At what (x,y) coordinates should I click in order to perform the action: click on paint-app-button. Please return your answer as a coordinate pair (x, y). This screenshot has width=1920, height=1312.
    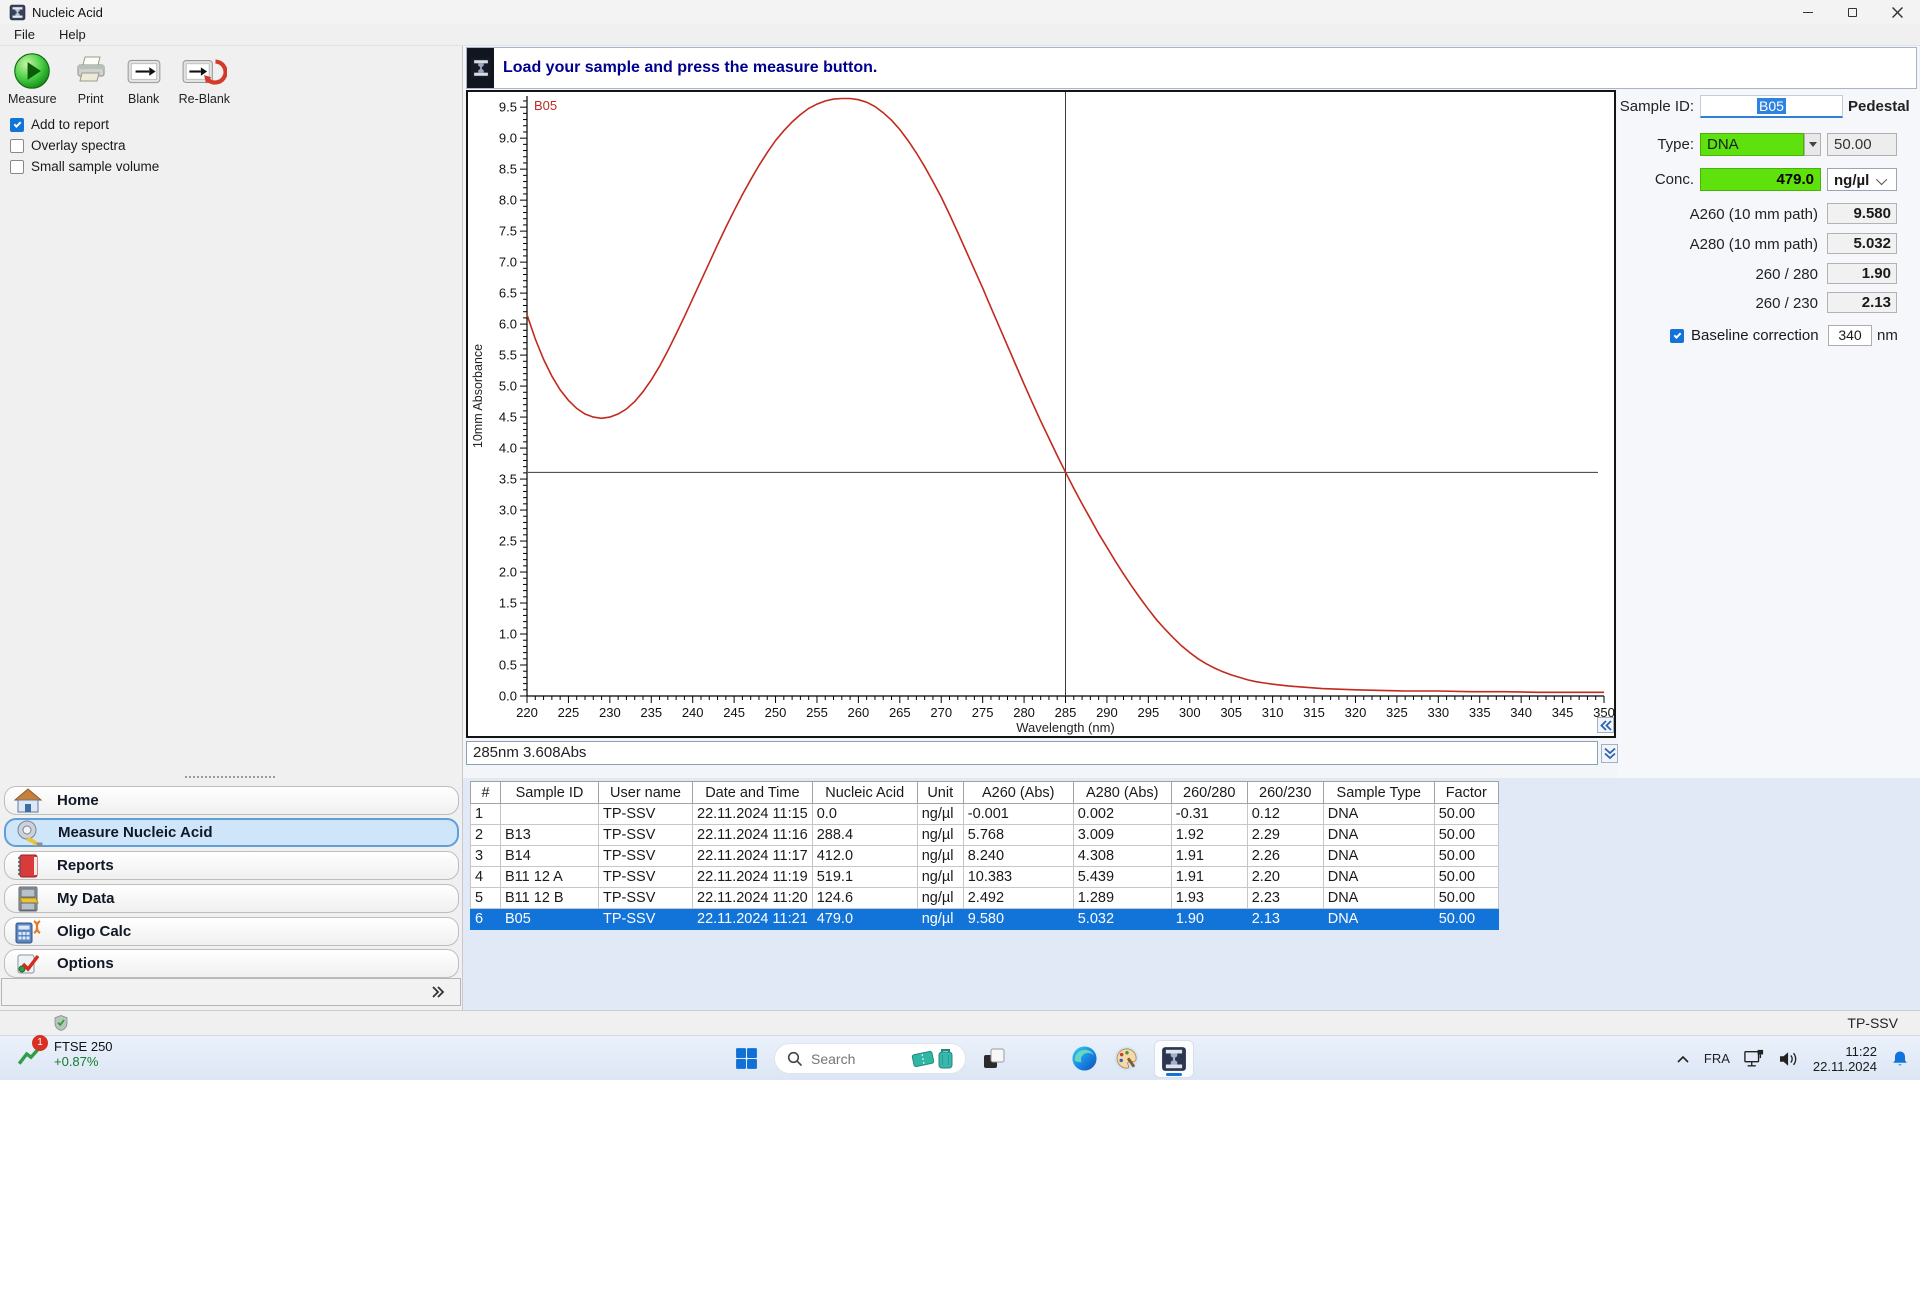
    Looking at the image, I should click on (1126, 1059).